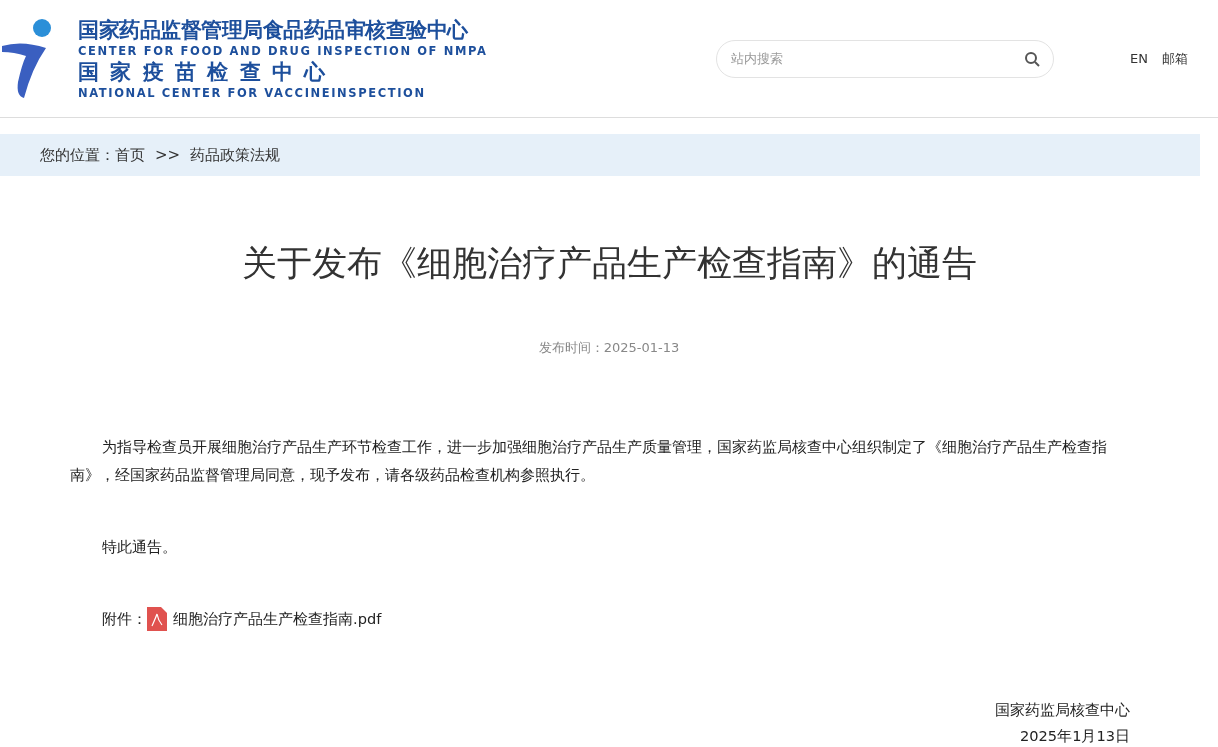 Image resolution: width=1218 pixels, height=747 pixels. I want to click on signature-line: 国家药监局核查中心, so click(1062, 710).